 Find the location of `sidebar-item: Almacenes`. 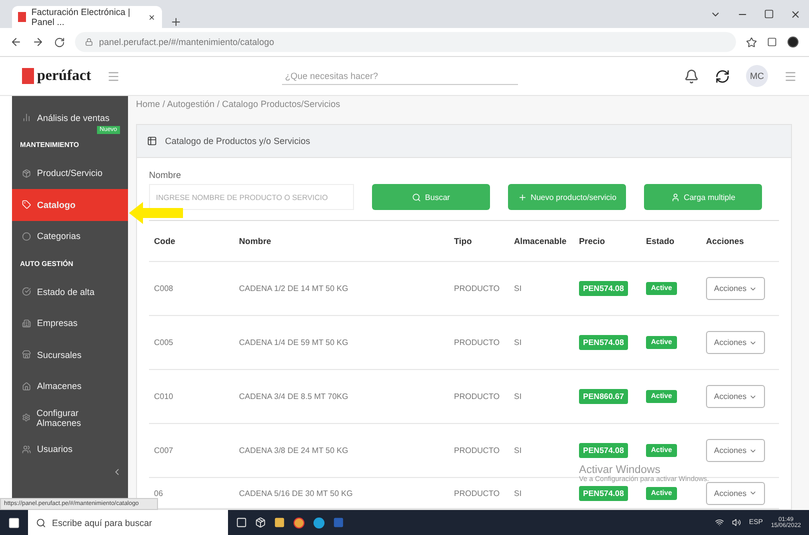

sidebar-item: Almacenes is located at coordinates (70, 386).